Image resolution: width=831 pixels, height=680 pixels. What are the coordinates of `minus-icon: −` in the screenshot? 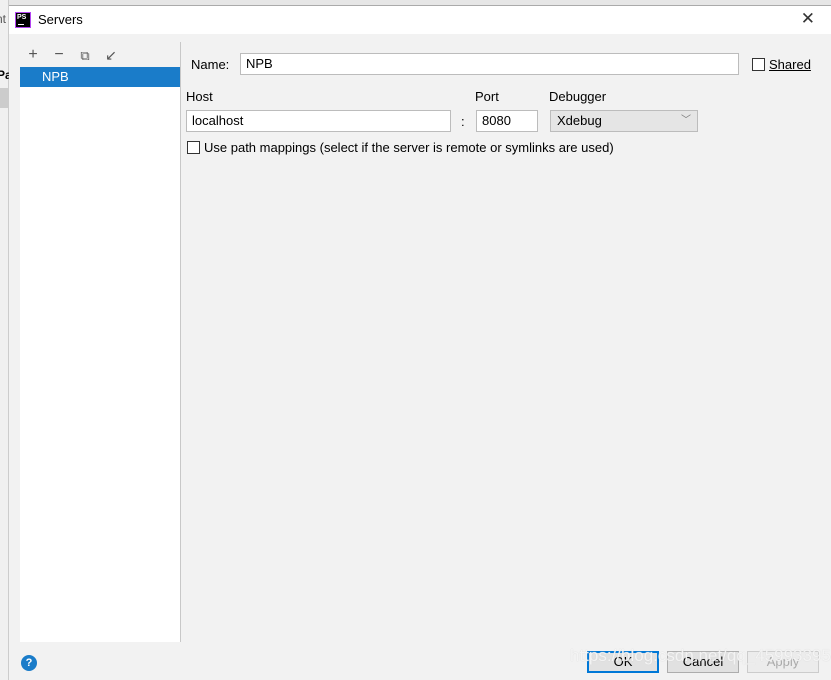 It's located at (59, 55).